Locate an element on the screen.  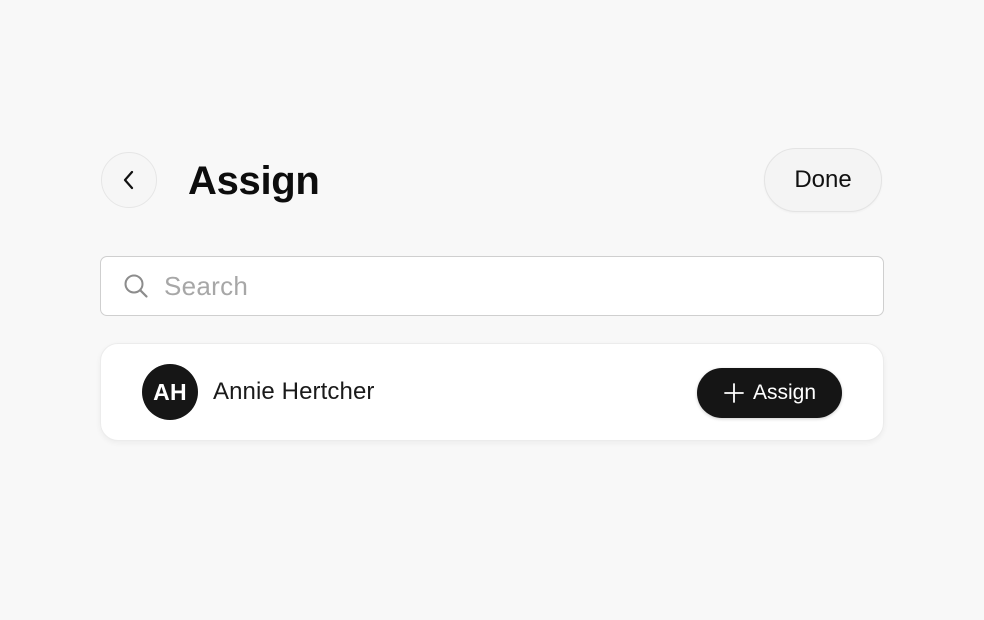
search-field is located at coordinates (492, 286).